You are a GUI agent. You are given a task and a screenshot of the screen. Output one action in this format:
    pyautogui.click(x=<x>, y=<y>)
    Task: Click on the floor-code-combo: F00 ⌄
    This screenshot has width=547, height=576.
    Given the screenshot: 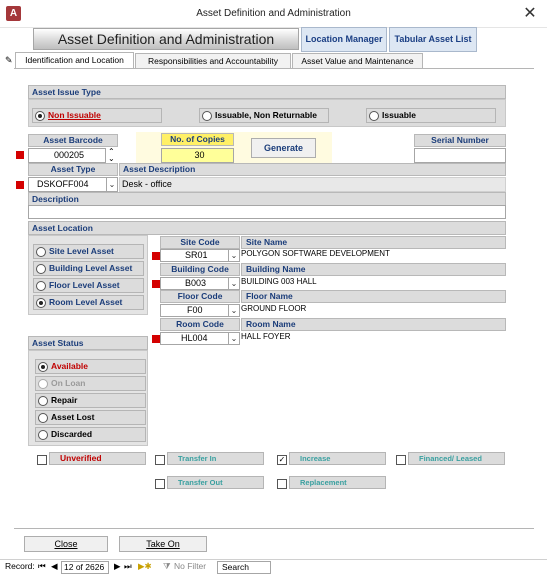 What is the action you would take?
    pyautogui.click(x=200, y=310)
    